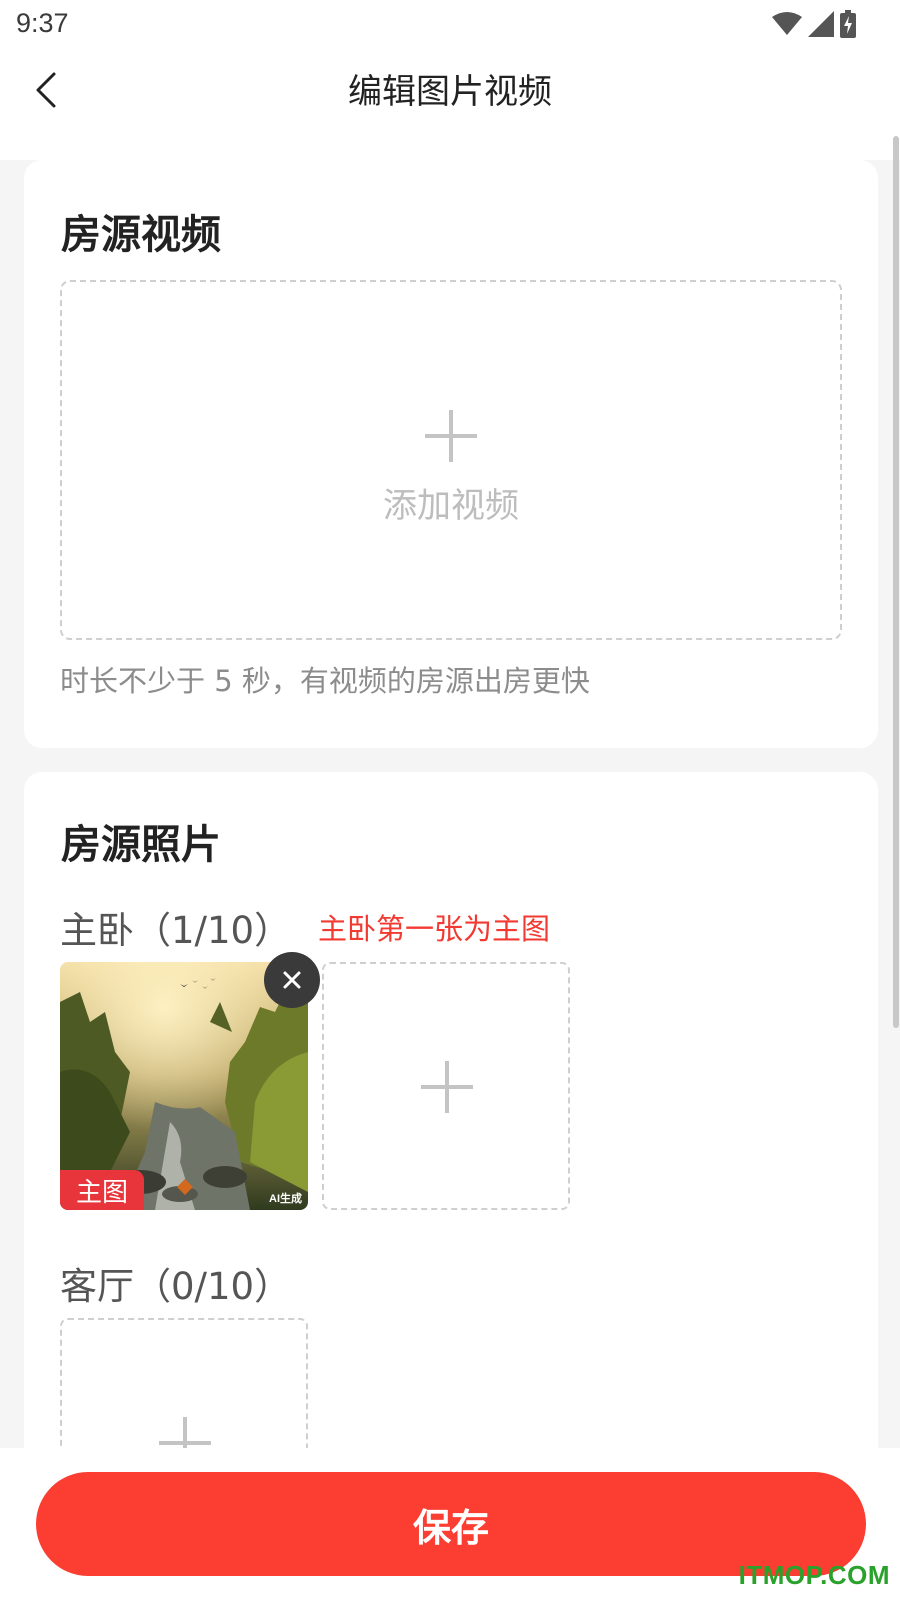 The width and height of the screenshot is (900, 1600). Describe the element at coordinates (42, 23) in the screenshot. I see `status-time: 9:37` at that location.